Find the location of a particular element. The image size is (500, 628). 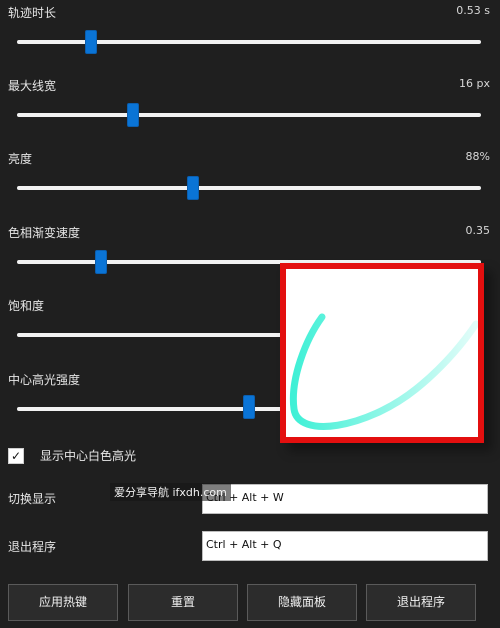

slider-label: 最大线宽 is located at coordinates (32, 86).